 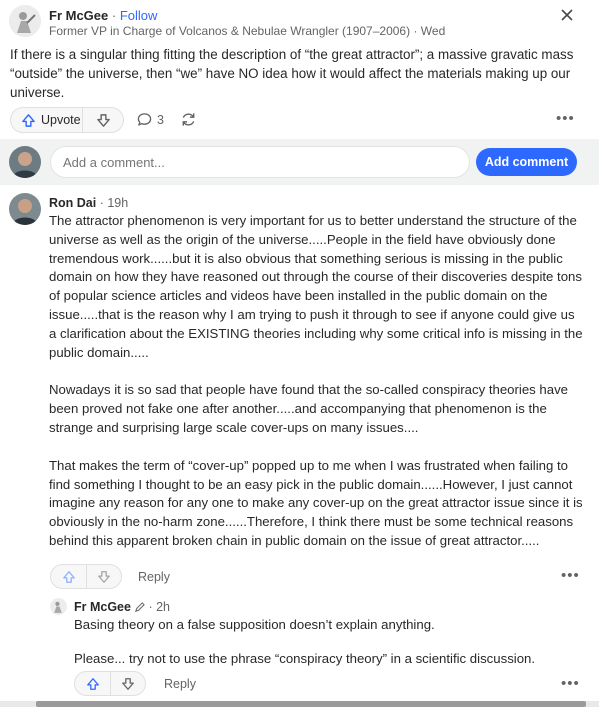 What do you see at coordinates (570, 575) in the screenshot?
I see `comment-more-options-icon: •••` at bounding box center [570, 575].